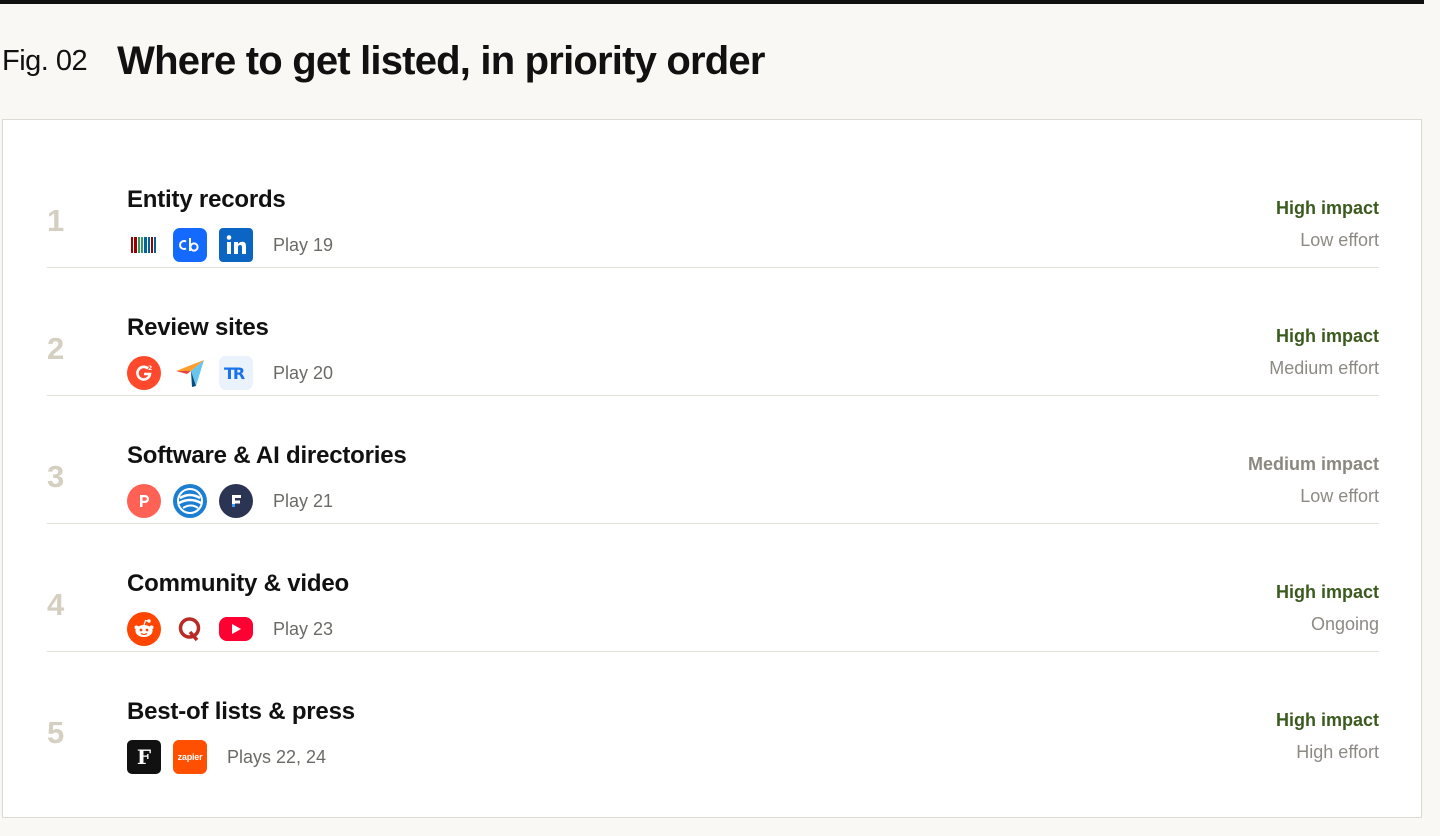 Image resolution: width=1440 pixels, height=836 pixels. Describe the element at coordinates (303, 244) in the screenshot. I see `play-reference: Play 19` at that location.